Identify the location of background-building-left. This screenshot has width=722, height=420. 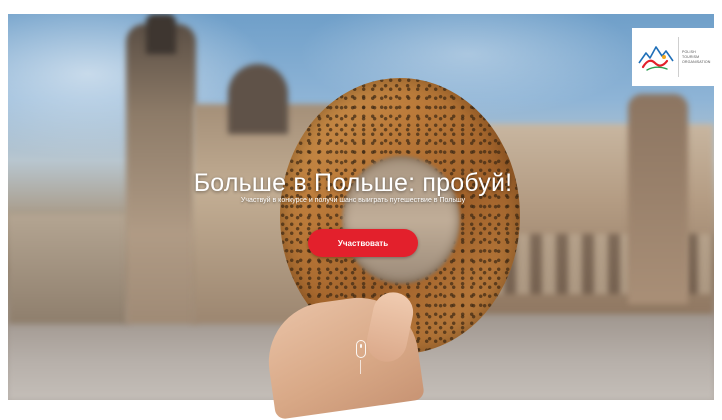
(68, 269).